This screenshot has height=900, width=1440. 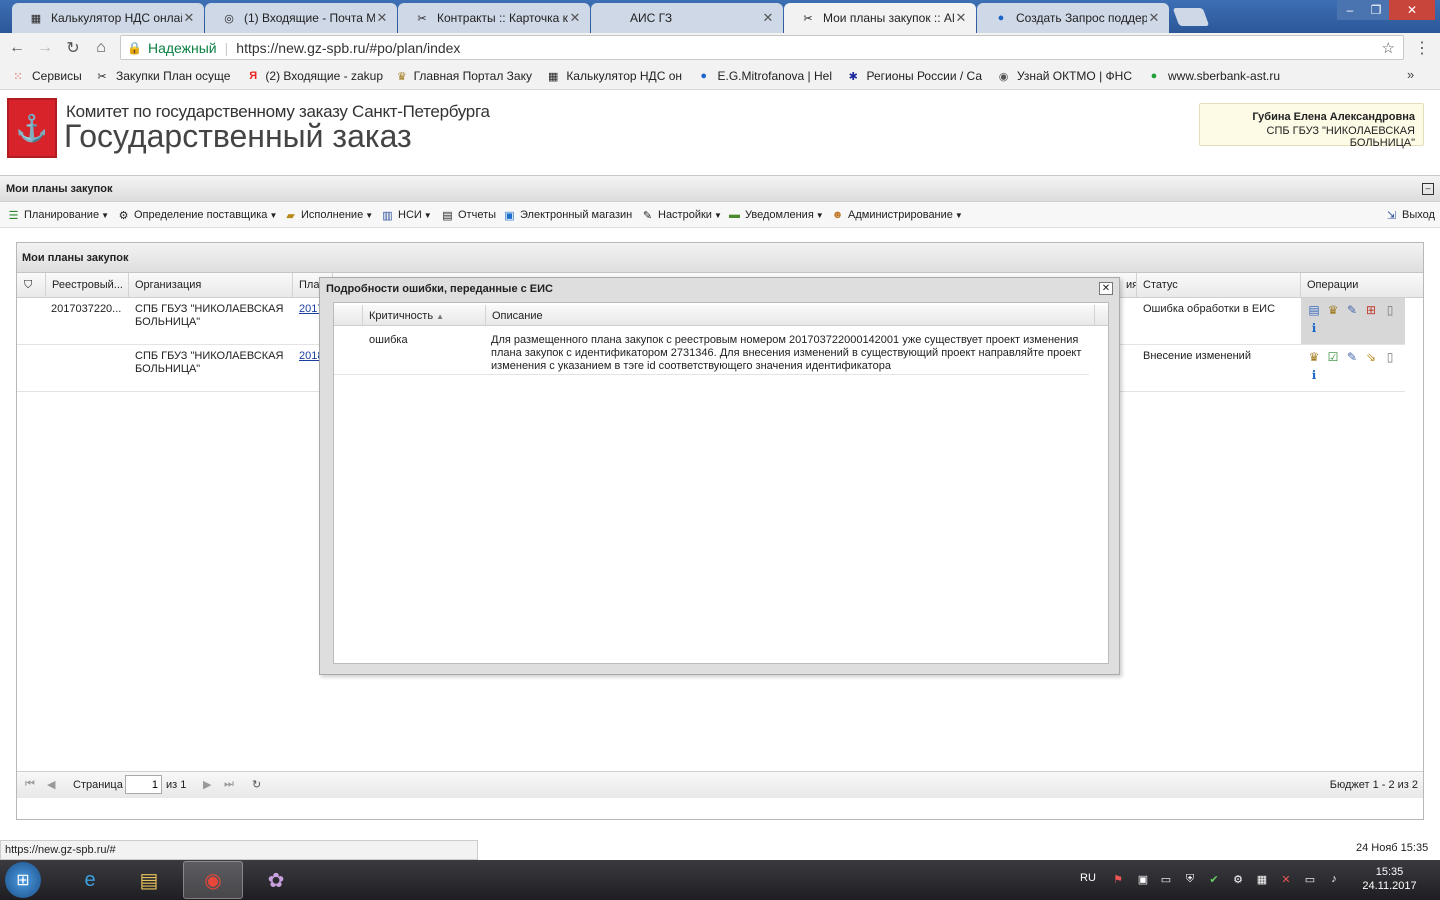 I want to click on menu-reports: ▤ Отчеты, so click(x=468, y=215).